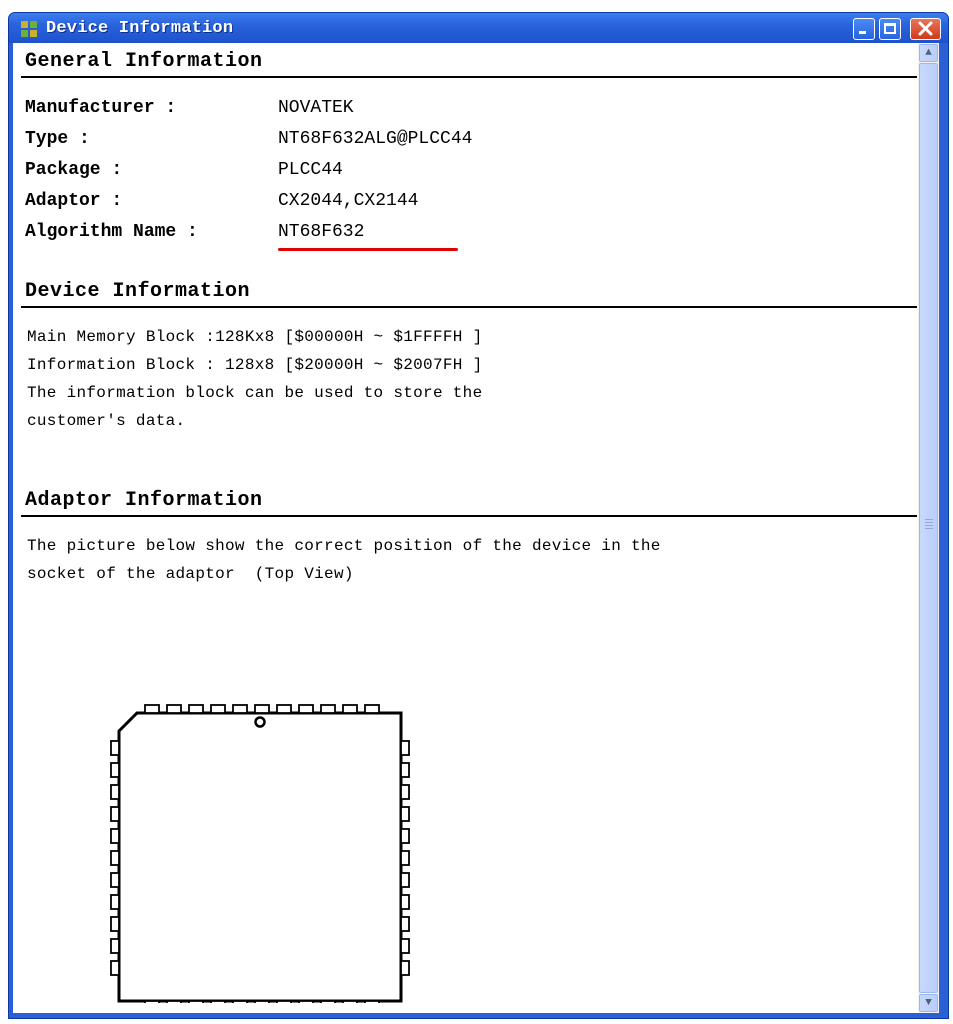 This screenshot has height=1024, width=953. What do you see at coordinates (928, 53) in the screenshot?
I see `scroll-up-icon: ▲` at bounding box center [928, 53].